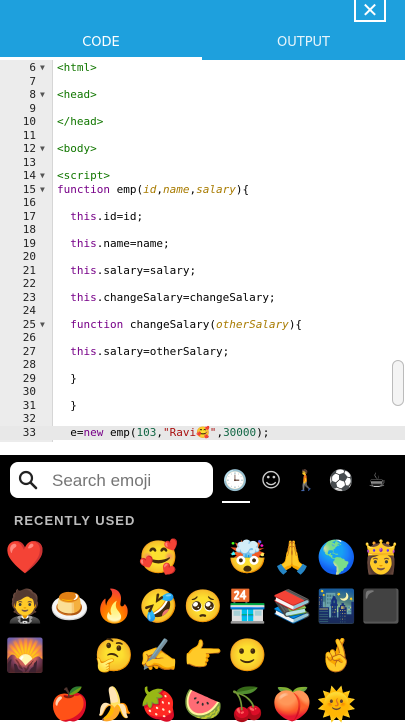 The width and height of the screenshot is (405, 726). I want to click on emoji-key: ⬛, so click(381, 606).